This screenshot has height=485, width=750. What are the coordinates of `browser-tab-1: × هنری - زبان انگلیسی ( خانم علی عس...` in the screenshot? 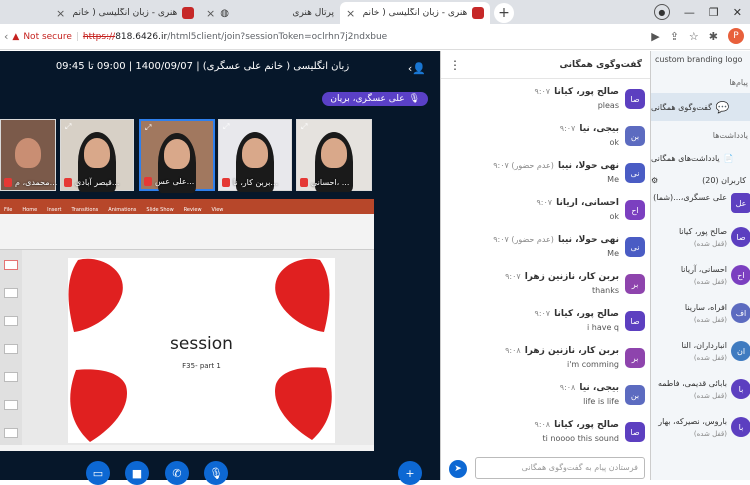 It's located at (125, 13).